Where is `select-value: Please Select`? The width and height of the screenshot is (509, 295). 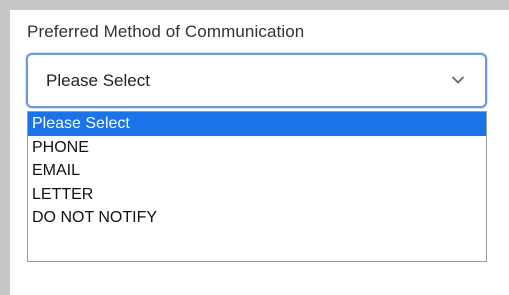 select-value: Please Select is located at coordinates (98, 80).